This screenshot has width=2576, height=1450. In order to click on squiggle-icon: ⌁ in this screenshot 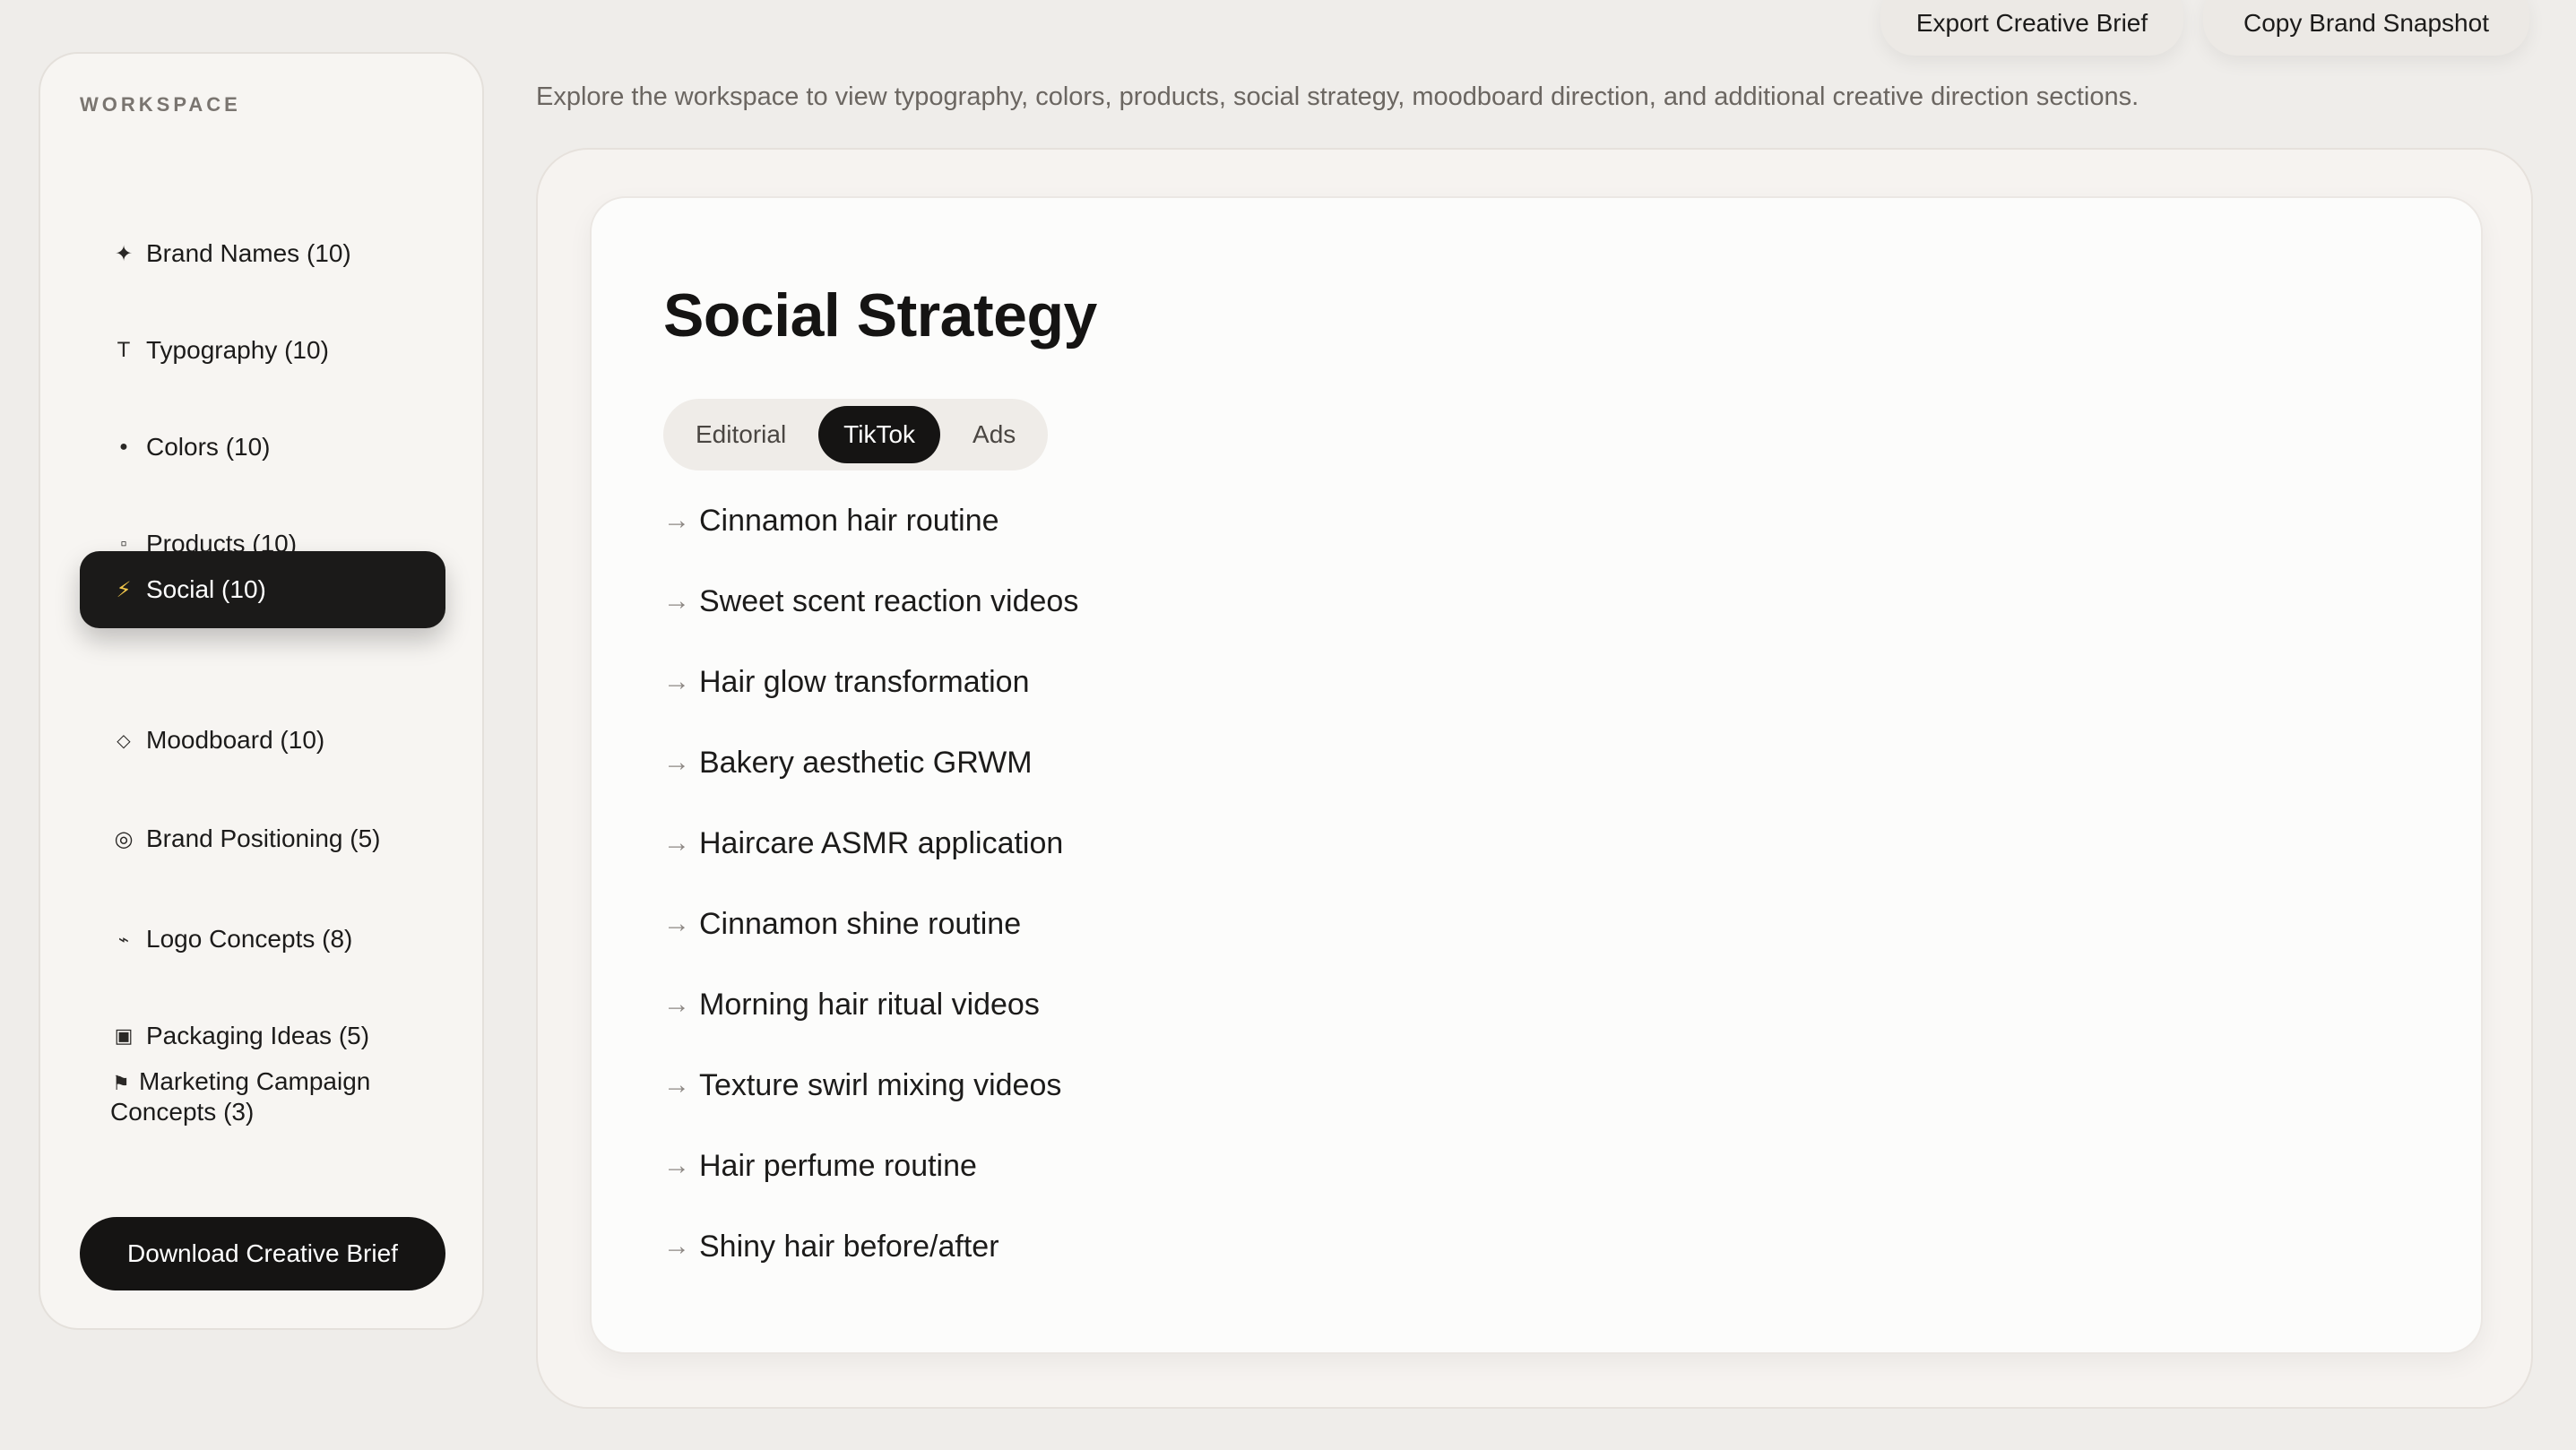, I will do `click(123, 939)`.